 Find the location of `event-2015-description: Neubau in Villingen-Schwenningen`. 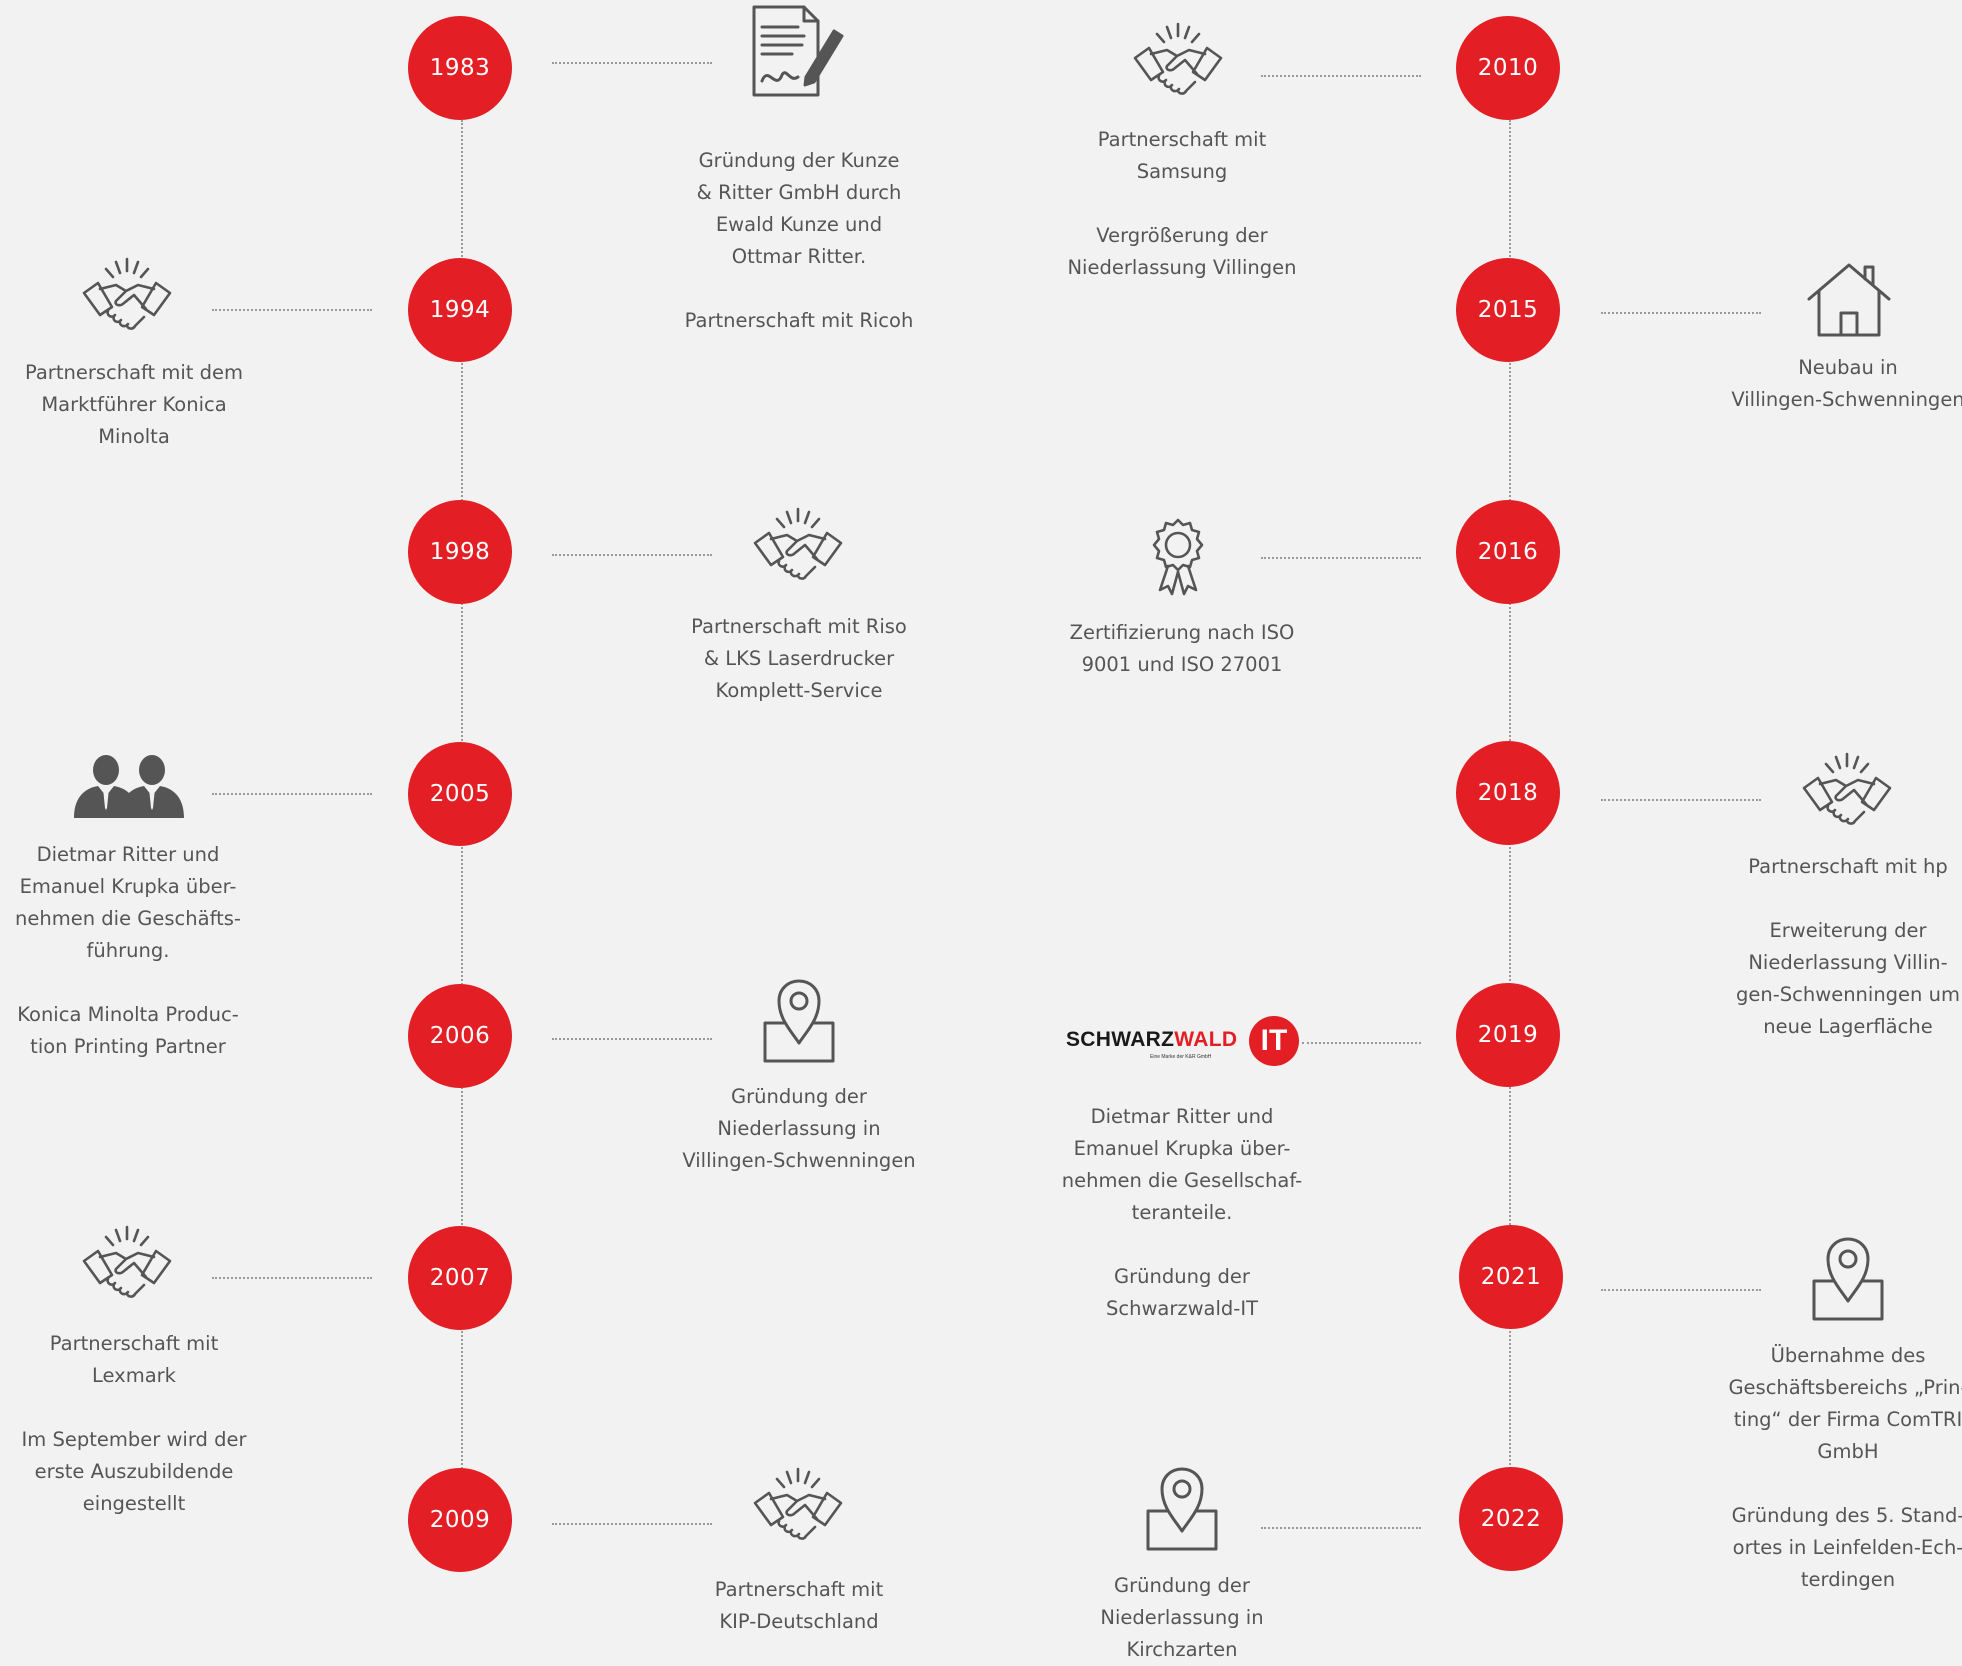

event-2015-description: Neubau in Villingen-Schwenningen is located at coordinates (1830, 384).